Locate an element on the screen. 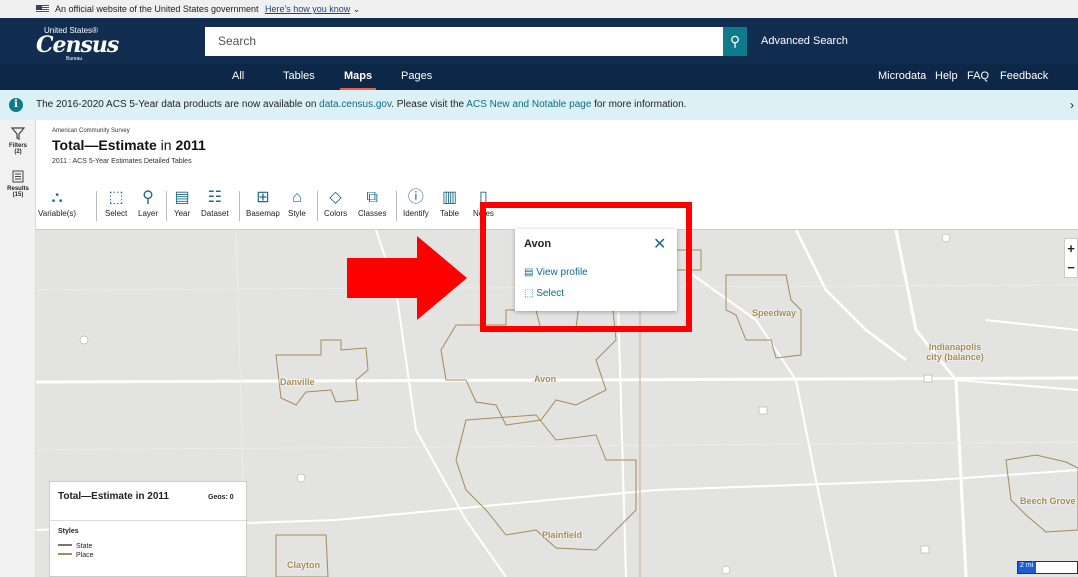 The width and height of the screenshot is (1078, 577). paint-bucket-icon: ◇ is located at coordinates (335, 197).